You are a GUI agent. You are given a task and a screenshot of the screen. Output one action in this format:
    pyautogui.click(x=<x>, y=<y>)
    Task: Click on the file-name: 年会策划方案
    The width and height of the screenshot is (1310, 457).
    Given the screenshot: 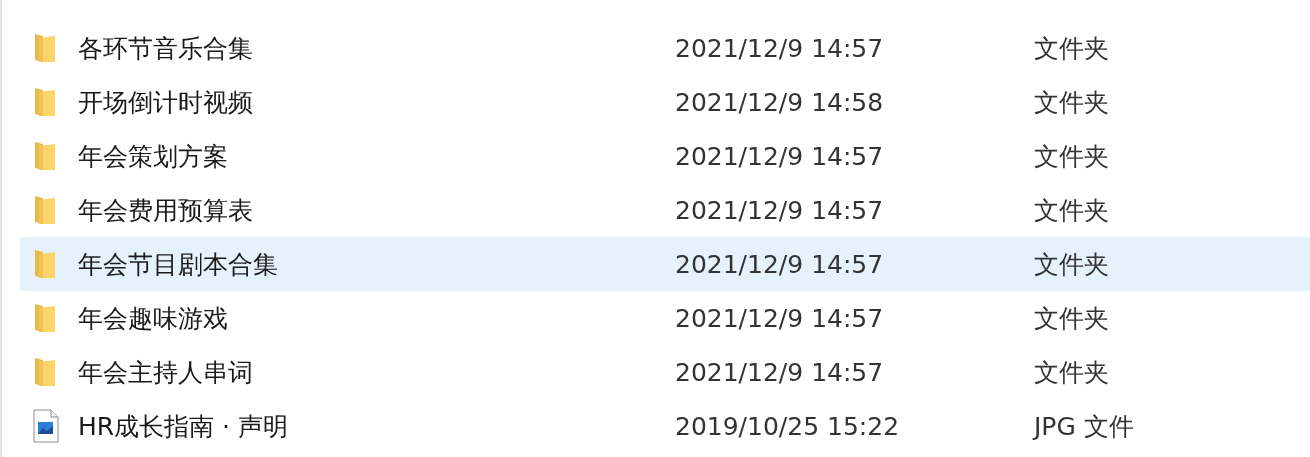 What is the action you would take?
    pyautogui.click(x=153, y=156)
    